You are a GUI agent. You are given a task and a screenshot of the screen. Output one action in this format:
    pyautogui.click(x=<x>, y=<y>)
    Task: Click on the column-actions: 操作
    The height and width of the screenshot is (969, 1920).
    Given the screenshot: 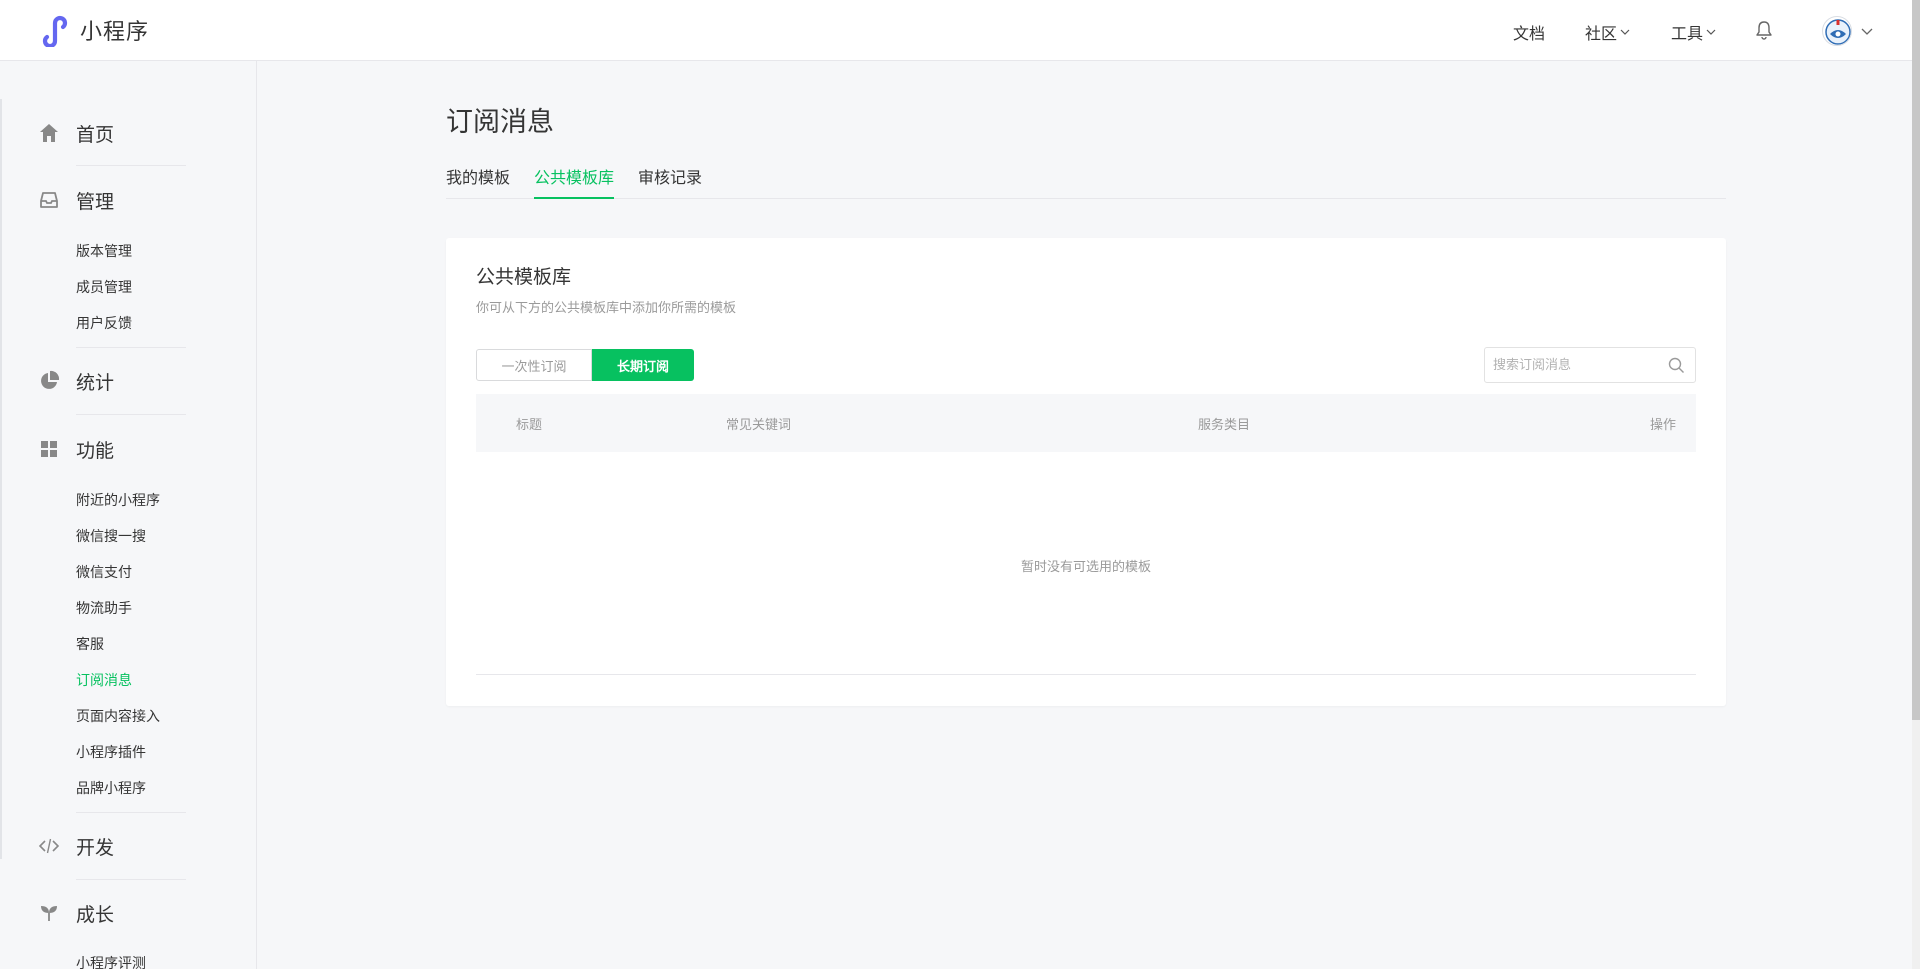 What is the action you would take?
    pyautogui.click(x=1662, y=425)
    